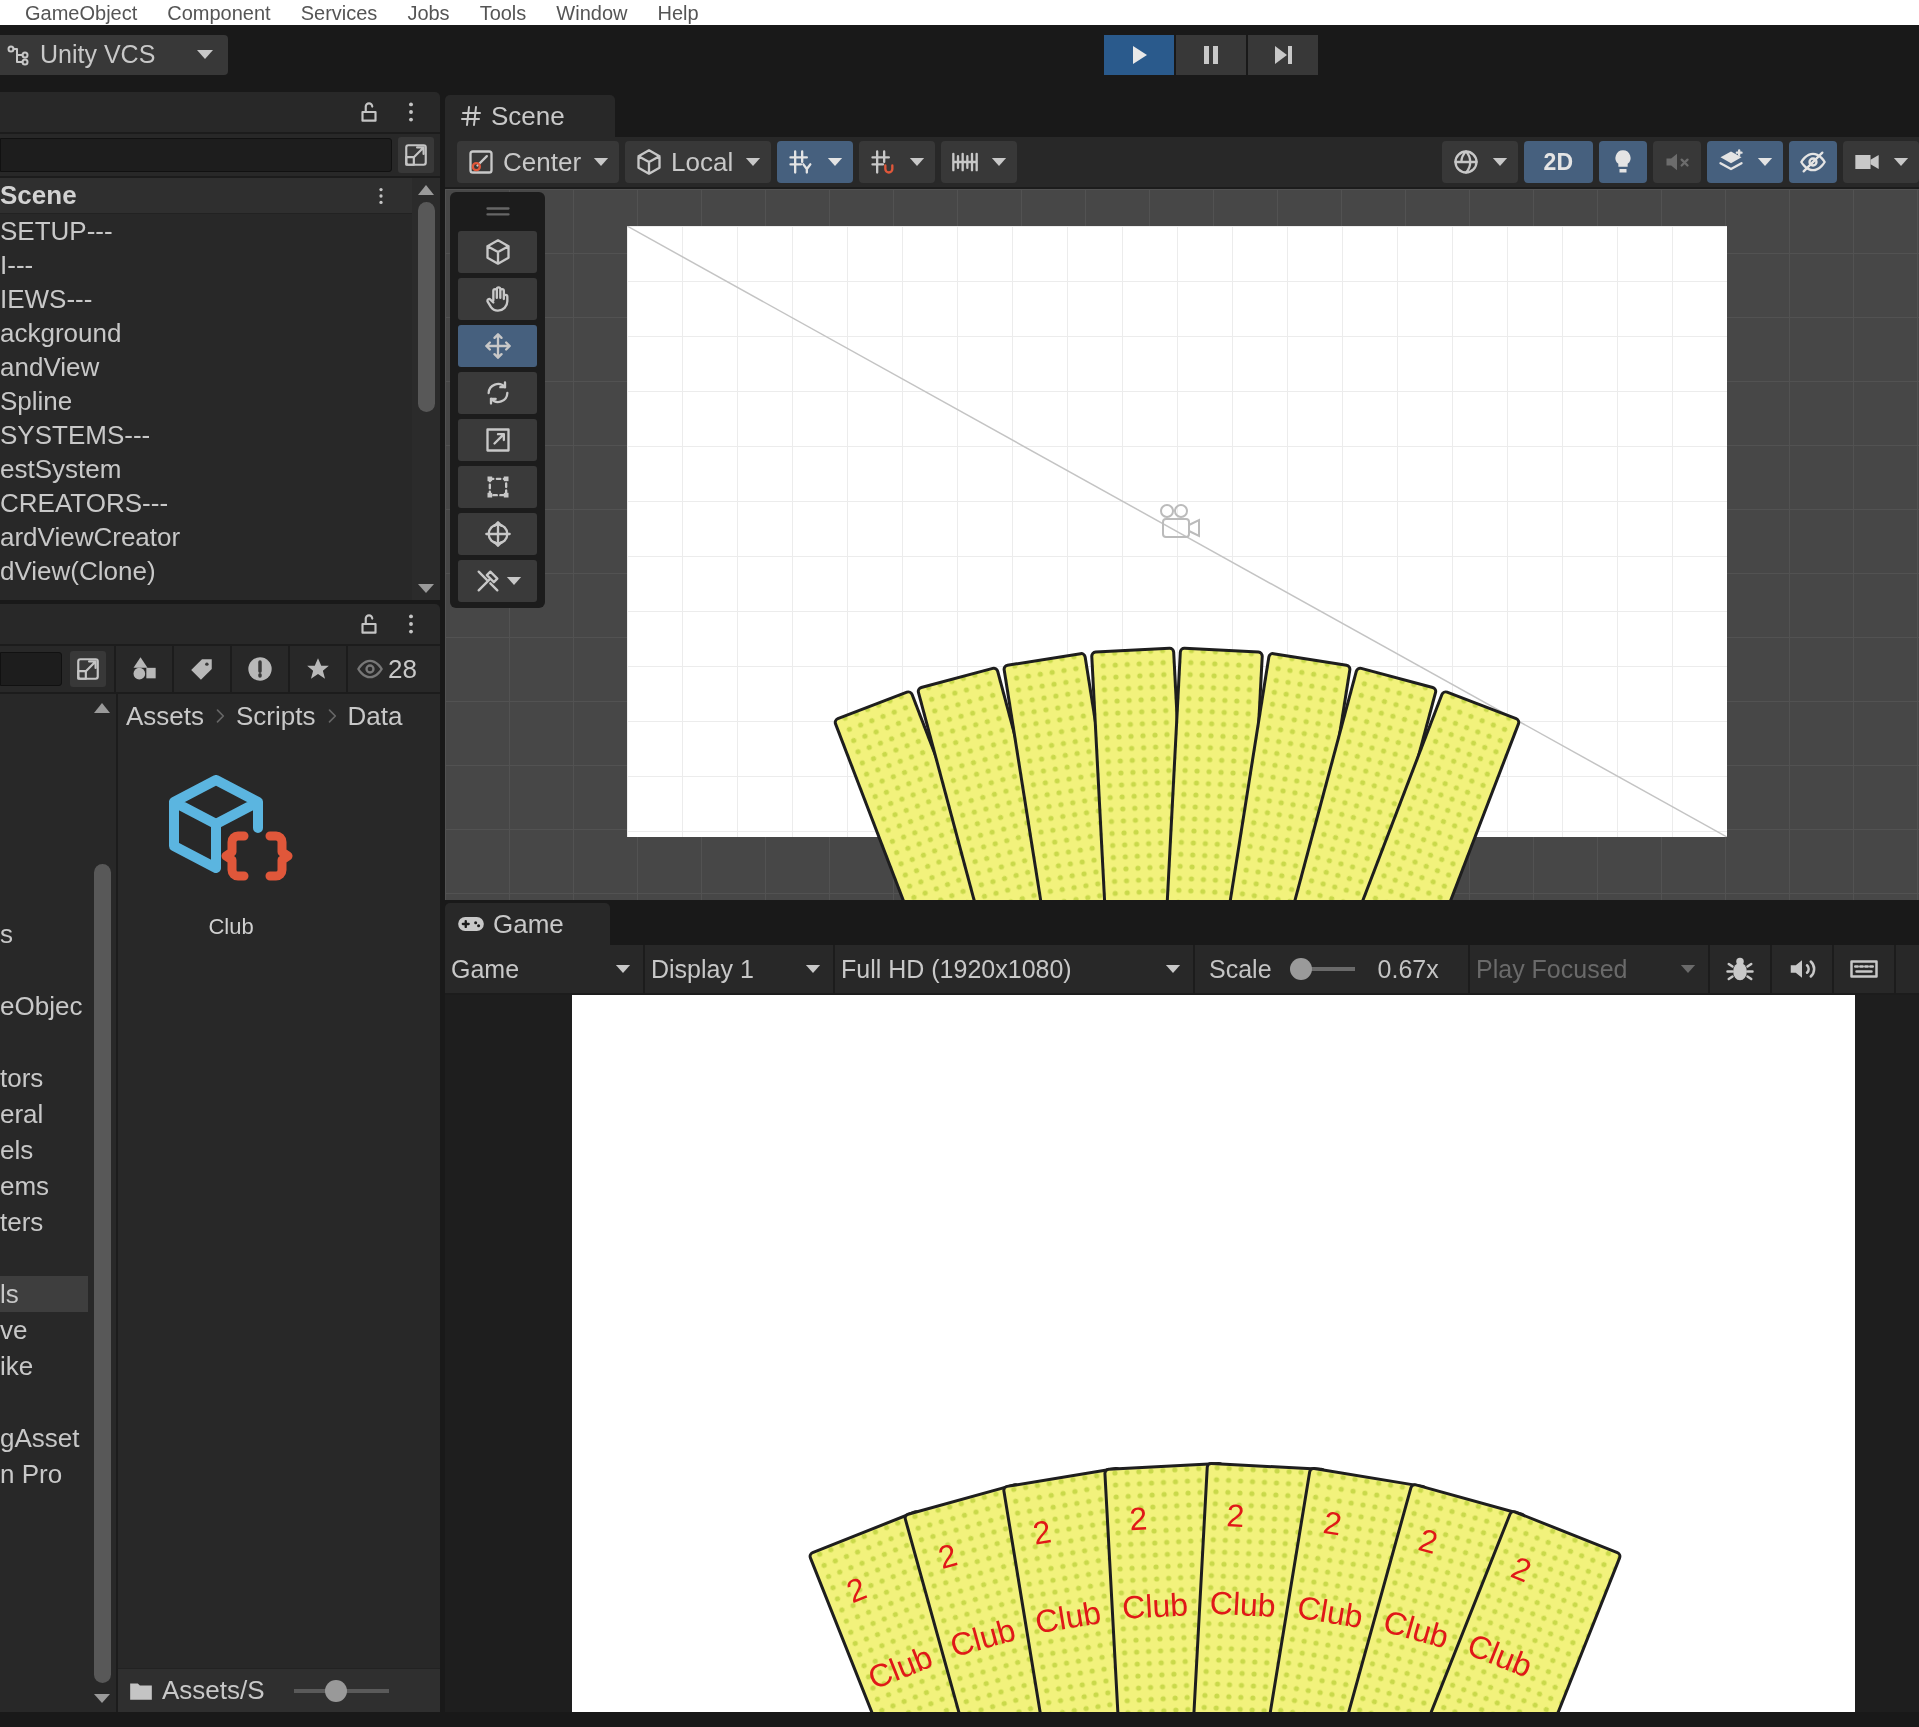 Image resolution: width=1919 pixels, height=1727 pixels. I want to click on breadcrumb-link: Assets, so click(165, 716).